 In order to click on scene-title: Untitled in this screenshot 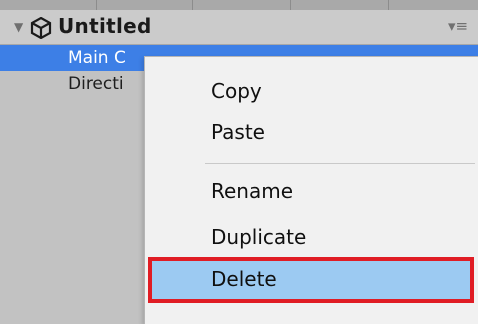, I will do `click(105, 26)`.